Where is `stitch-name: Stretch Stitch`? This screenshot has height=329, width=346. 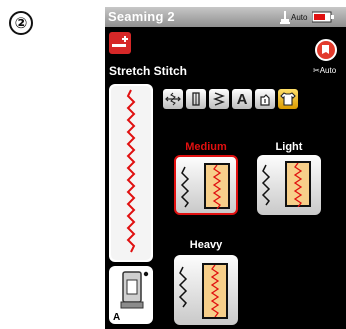 stitch-name: Stretch Stitch is located at coordinates (148, 71).